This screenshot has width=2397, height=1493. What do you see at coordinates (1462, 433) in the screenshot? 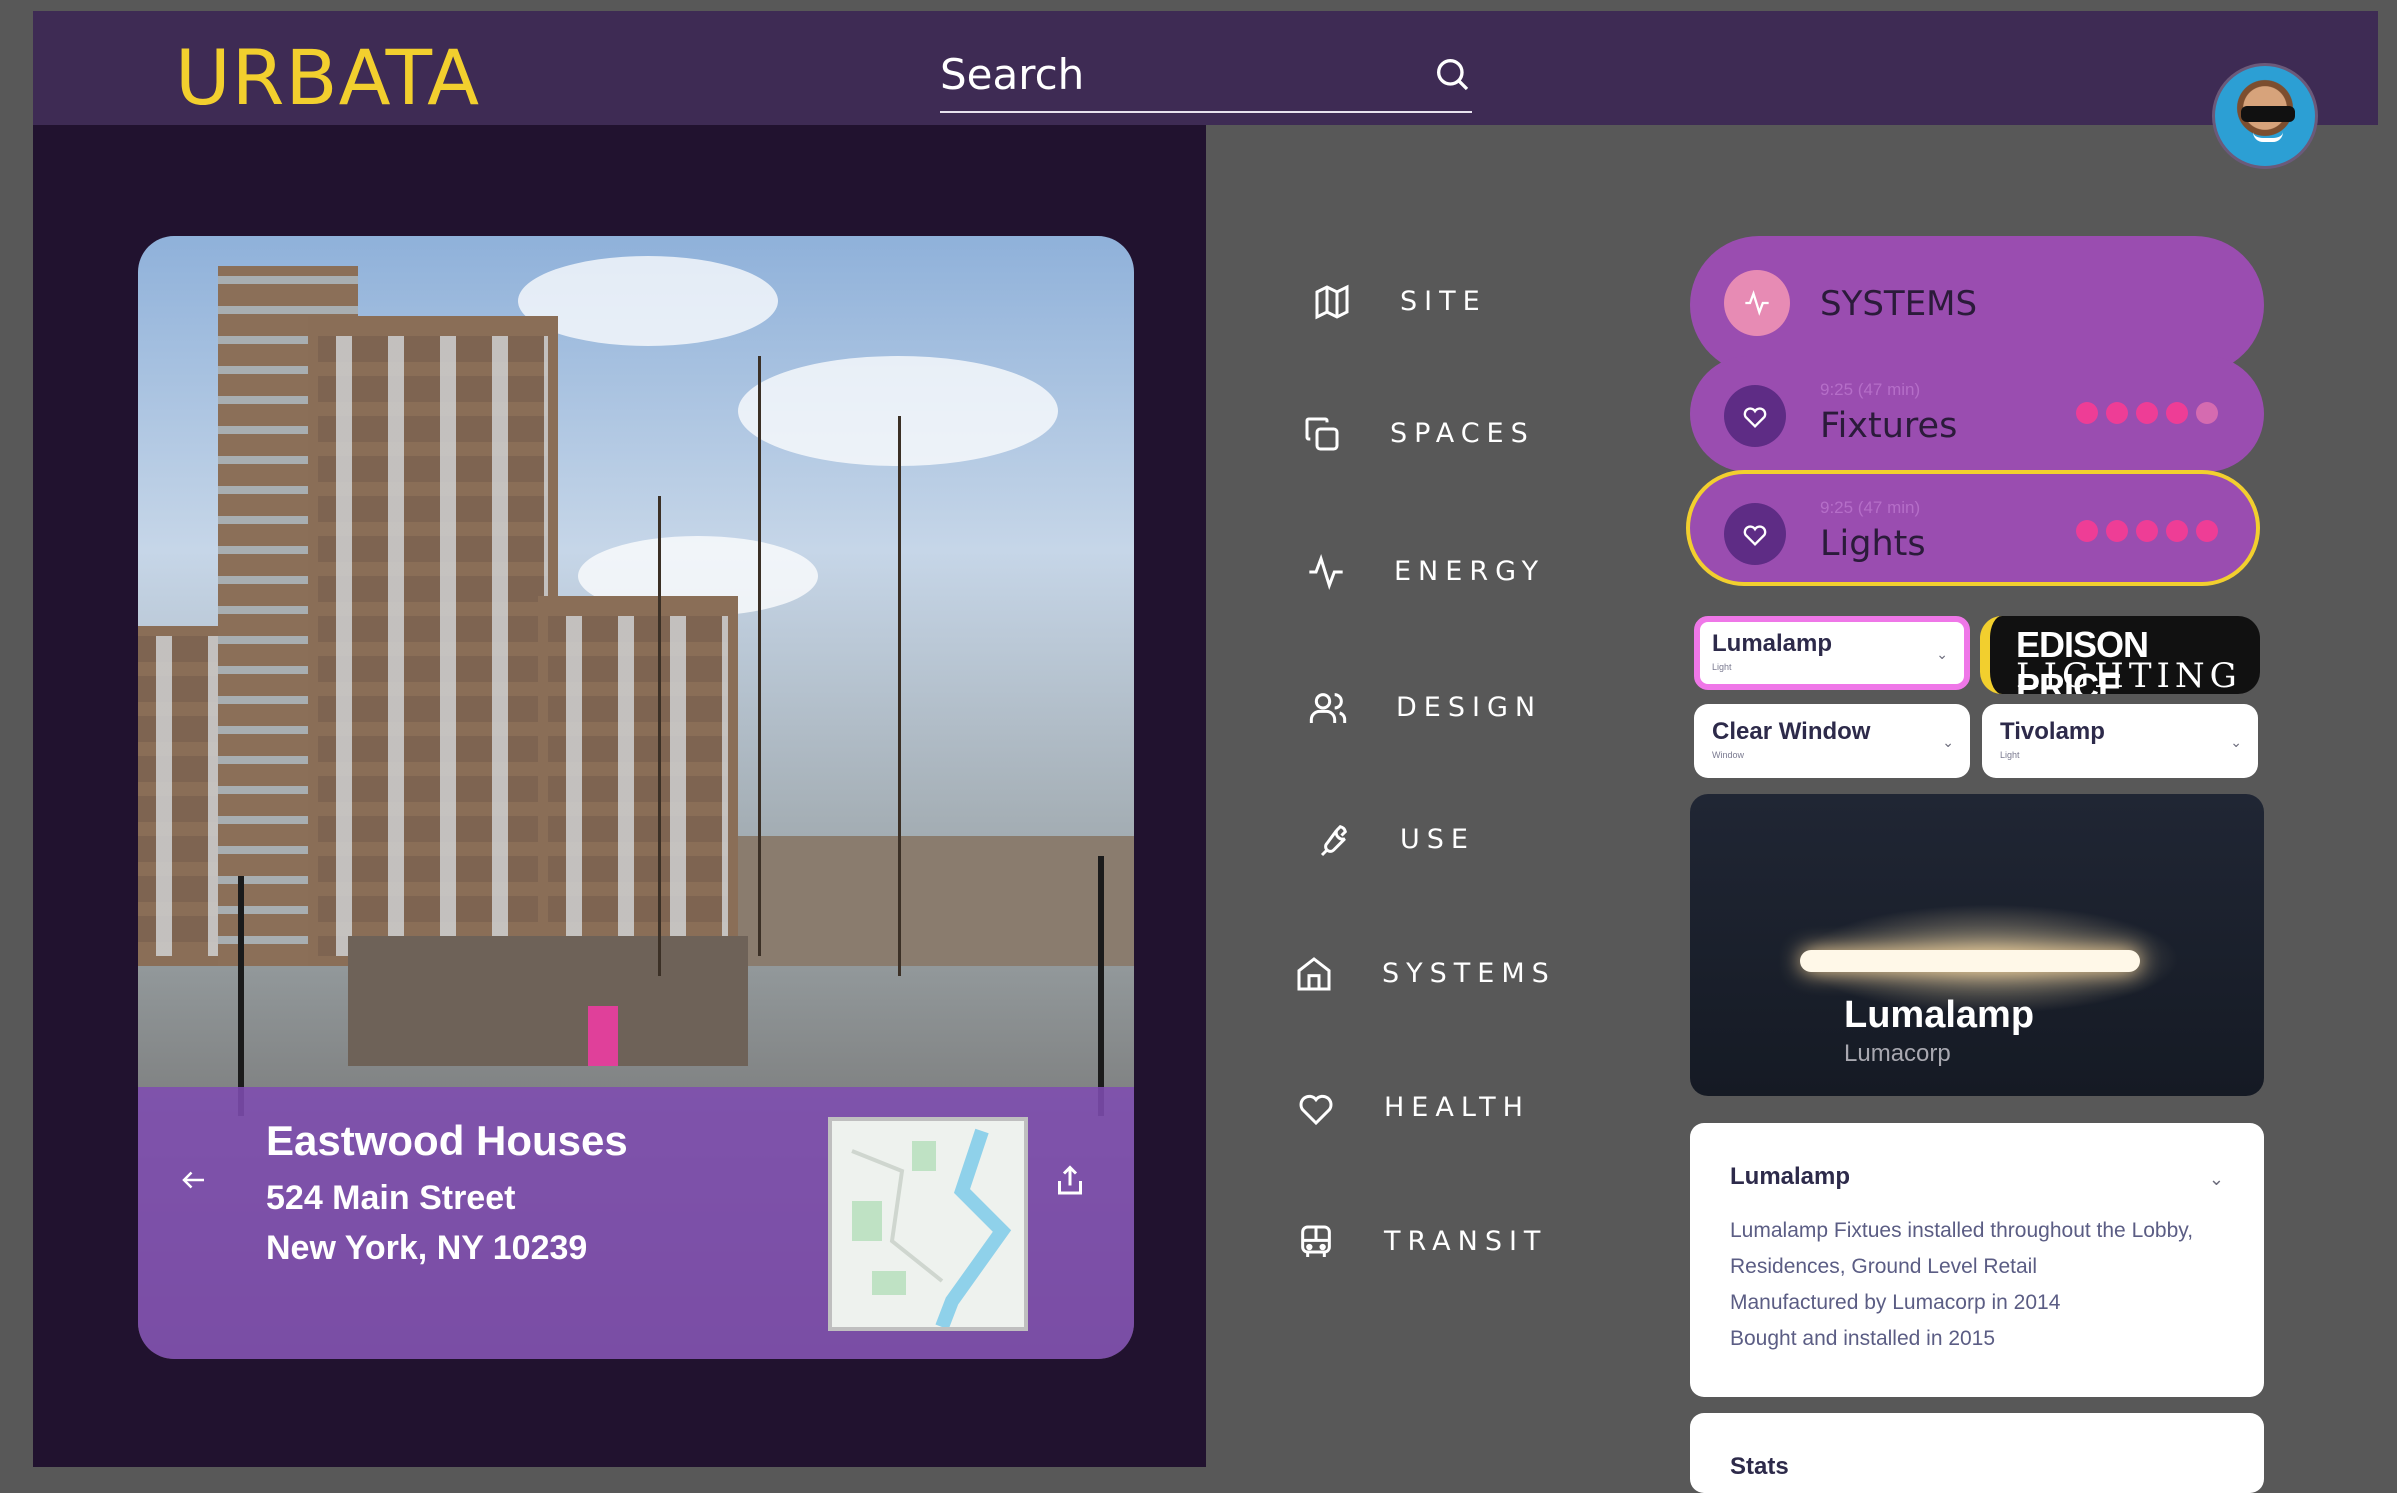
I see `nav-label: SPACES` at bounding box center [1462, 433].